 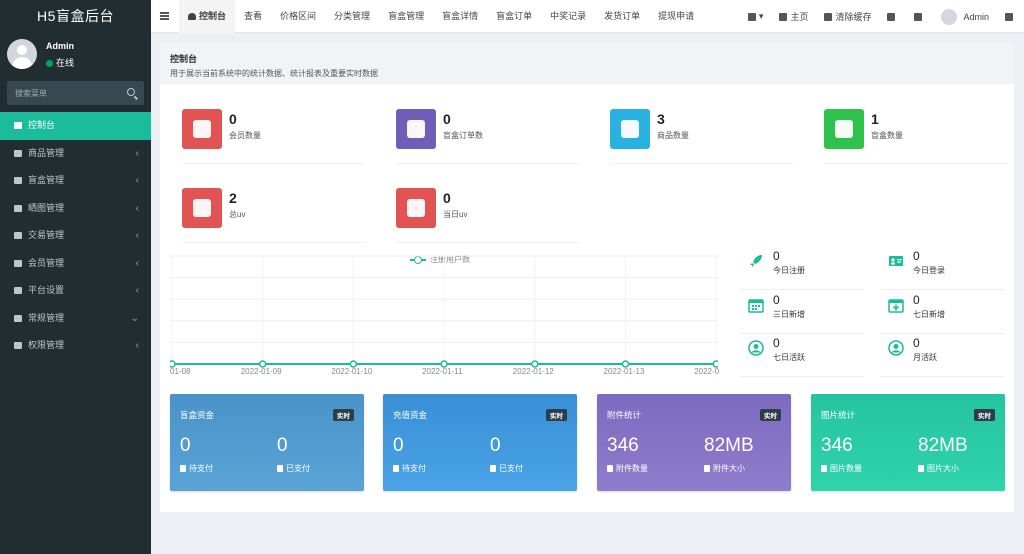 I want to click on sidebar-item-label: 平台设置, so click(x=46, y=290).